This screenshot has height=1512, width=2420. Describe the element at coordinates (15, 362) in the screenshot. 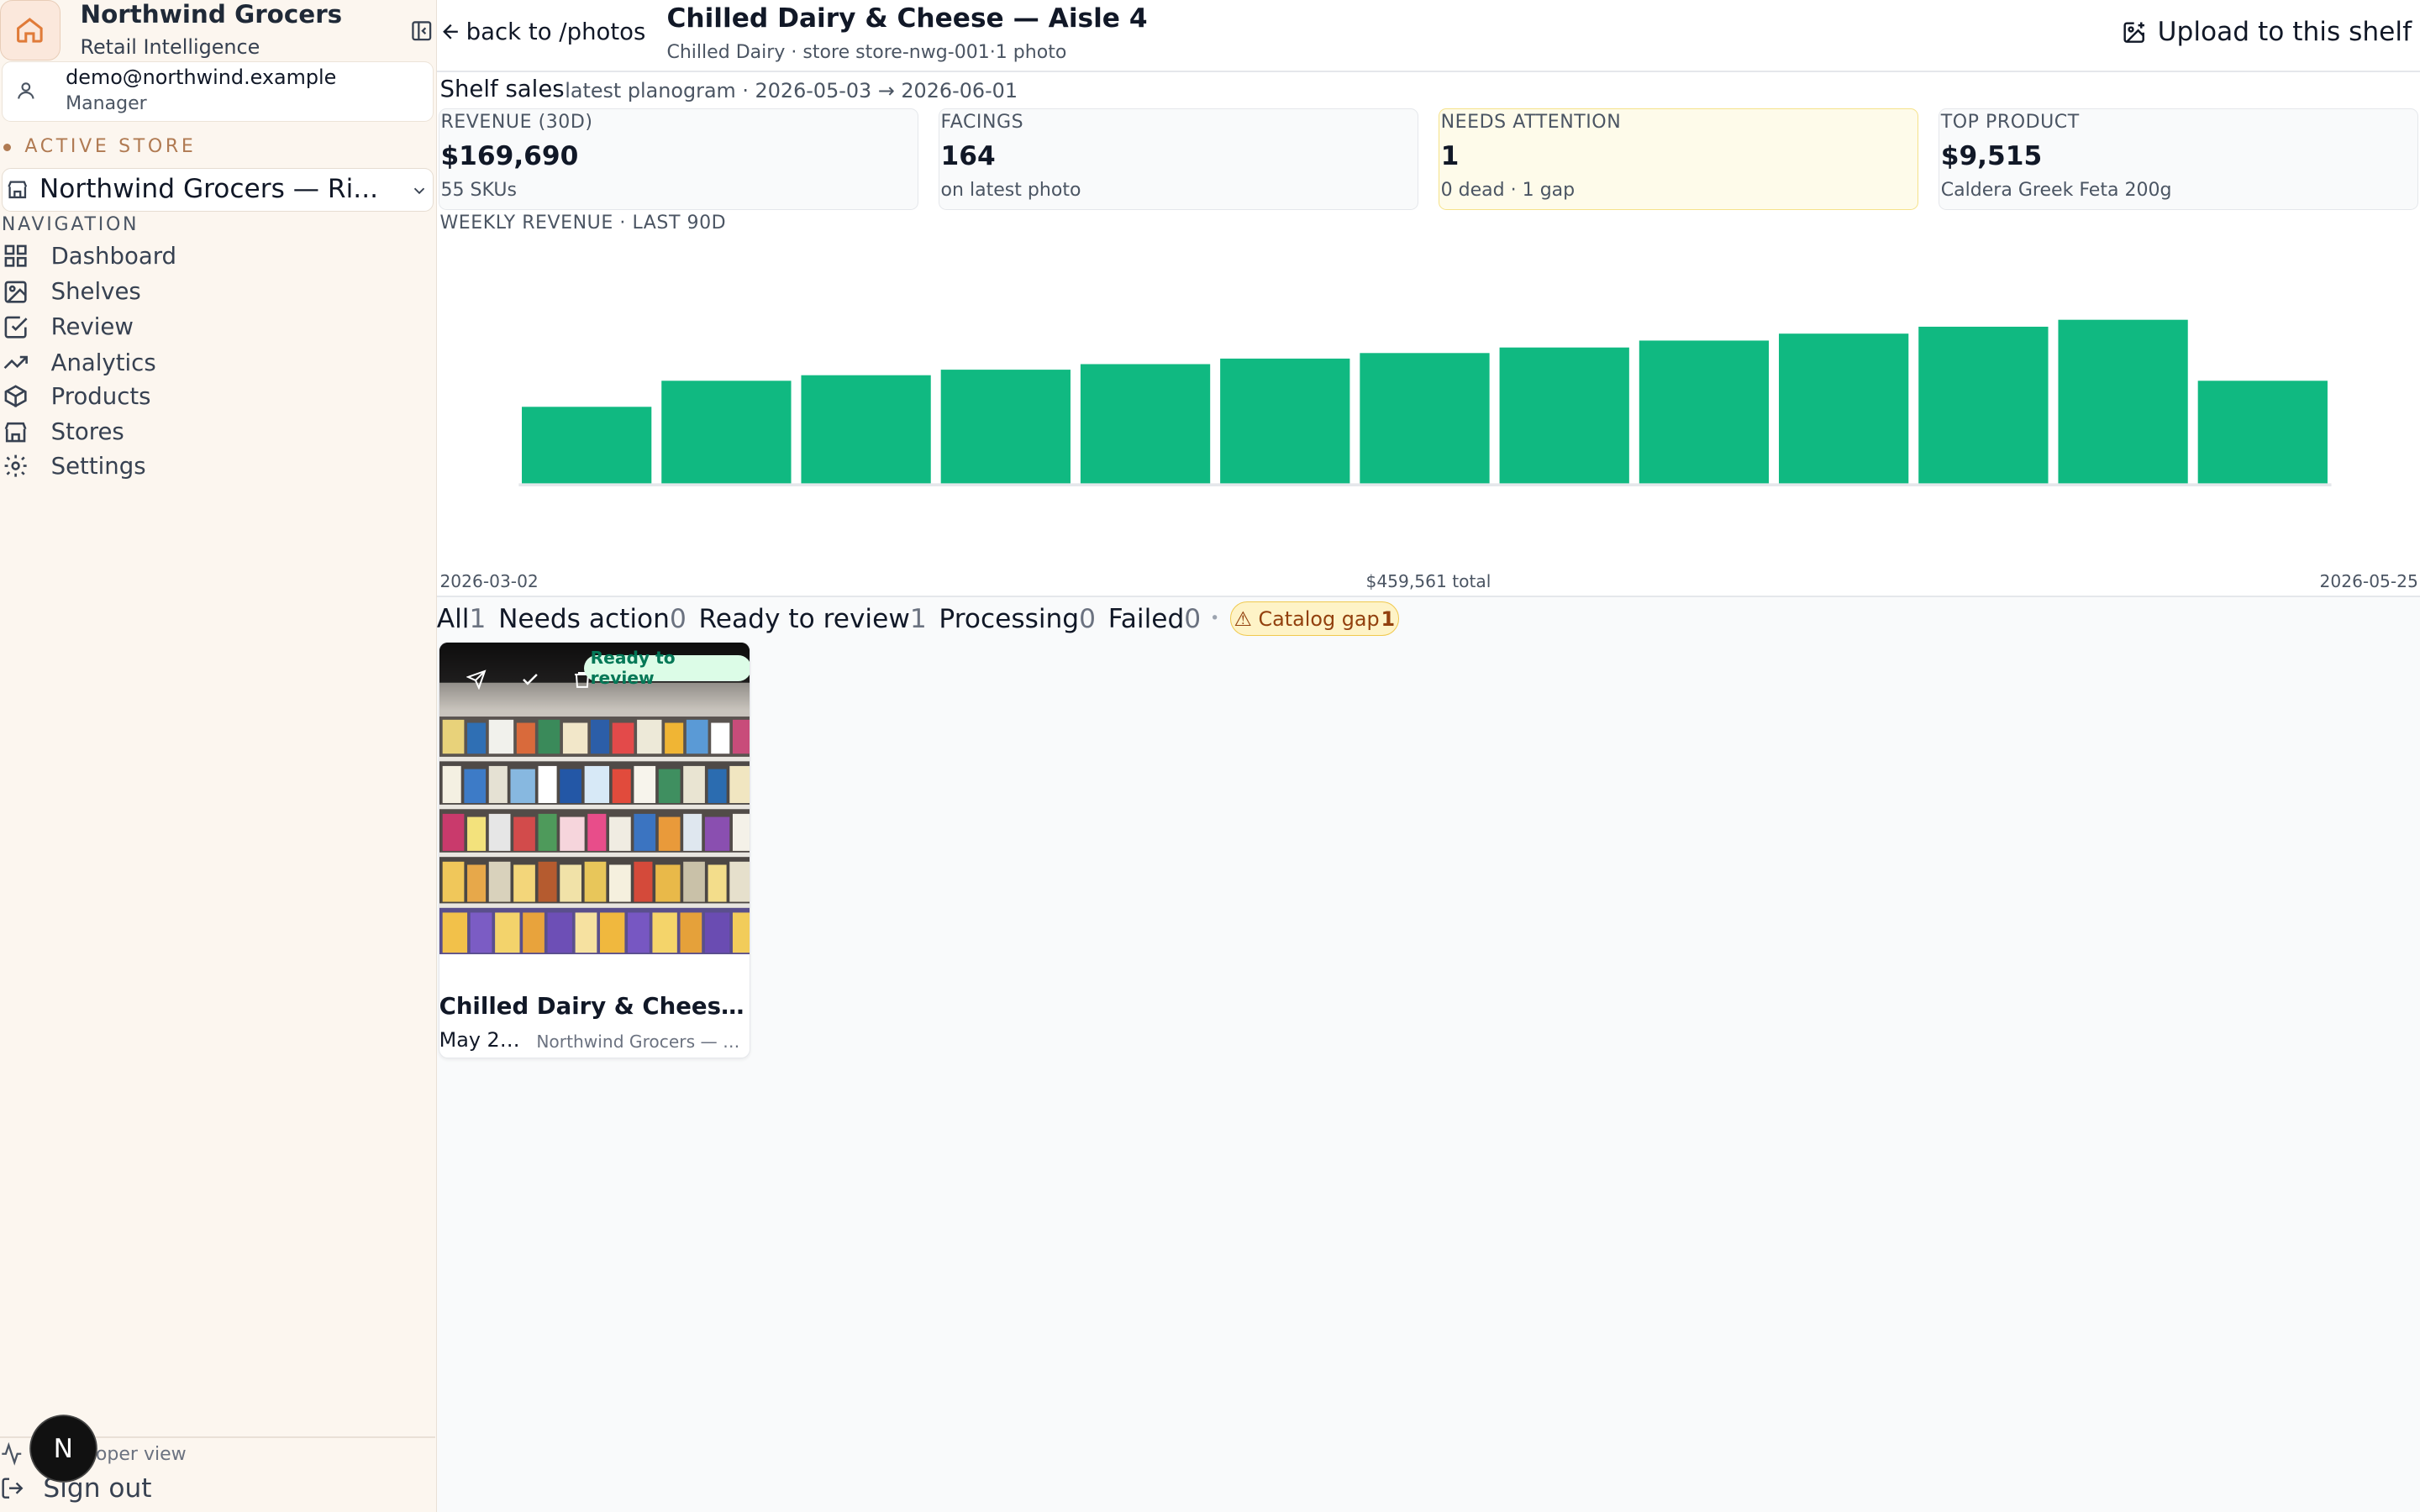

I see `trend-icon` at that location.